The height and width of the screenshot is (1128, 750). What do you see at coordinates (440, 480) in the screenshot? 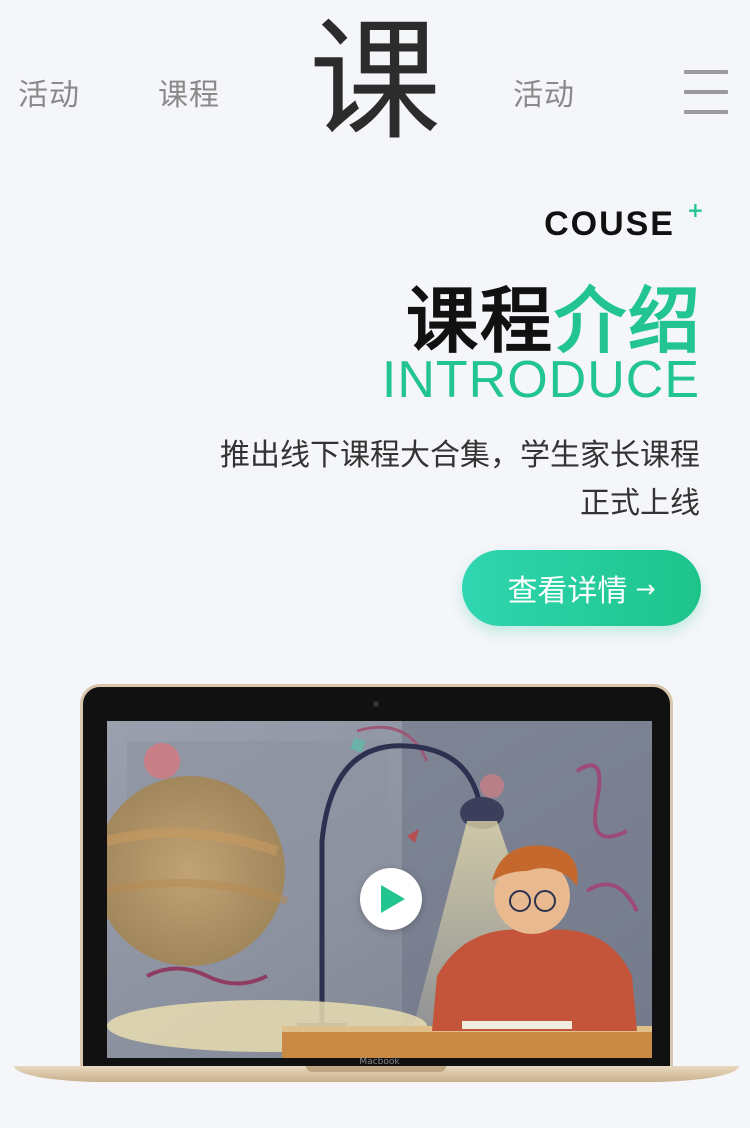
I see `section-description: 推出线下课程大合集，学生家长课程 正式上线` at bounding box center [440, 480].